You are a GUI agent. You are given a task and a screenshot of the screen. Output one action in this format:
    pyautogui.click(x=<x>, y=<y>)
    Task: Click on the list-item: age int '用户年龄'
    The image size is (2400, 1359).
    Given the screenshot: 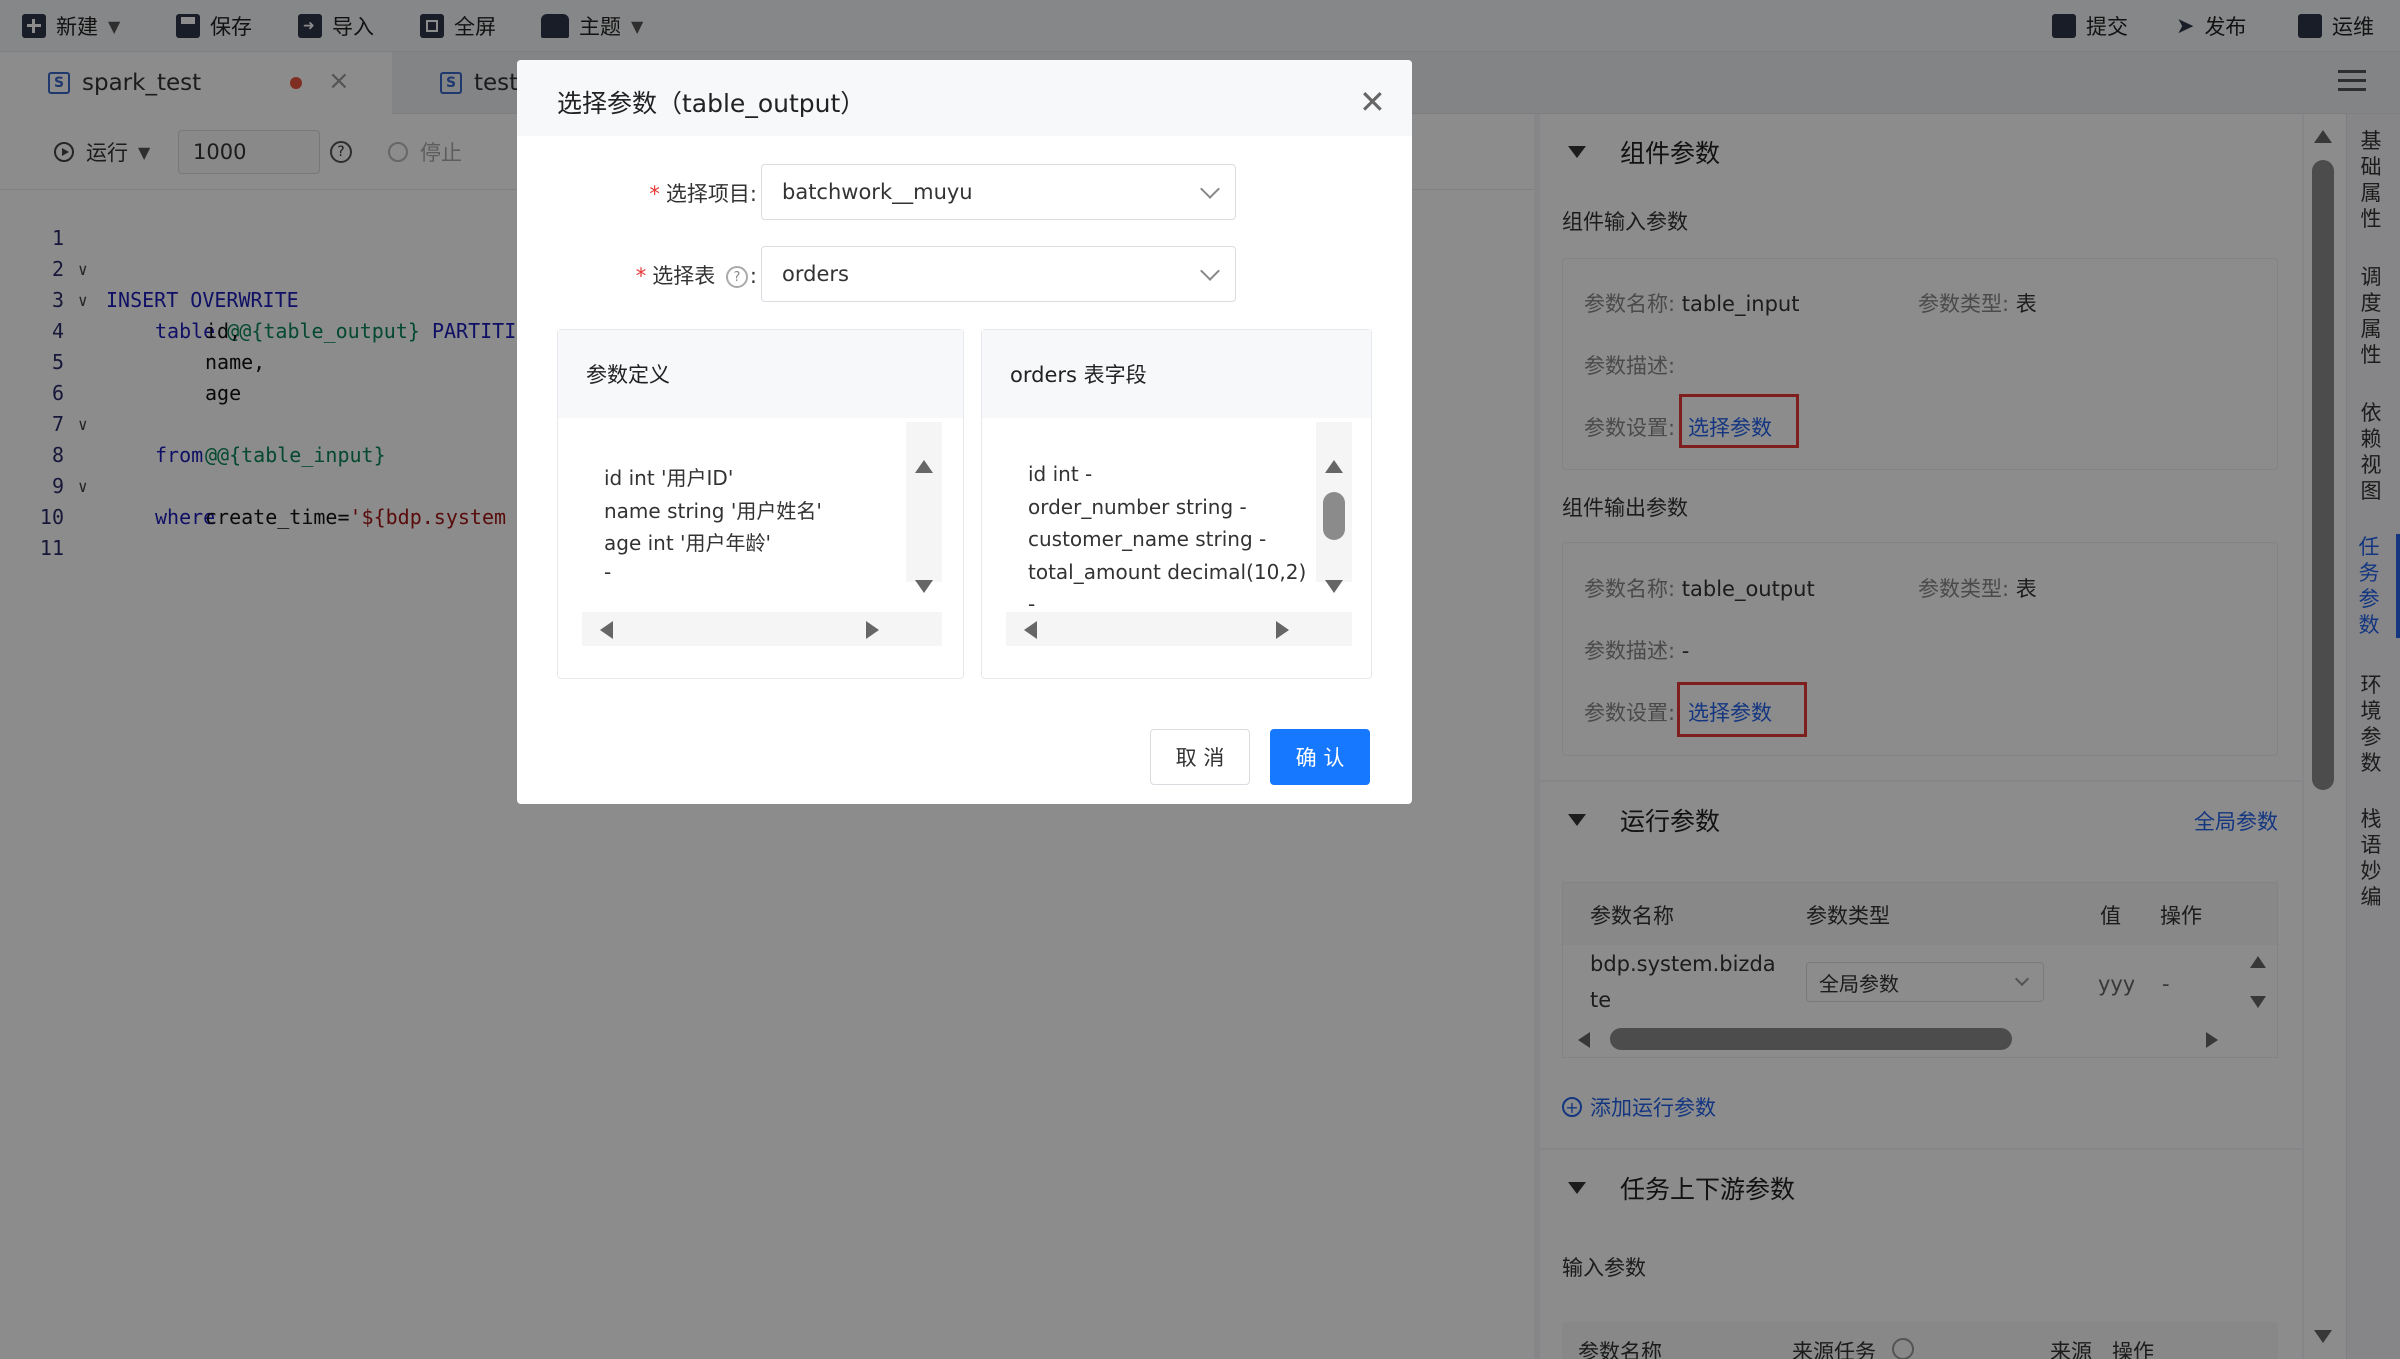 What is the action you would take?
    pyautogui.click(x=687, y=541)
    